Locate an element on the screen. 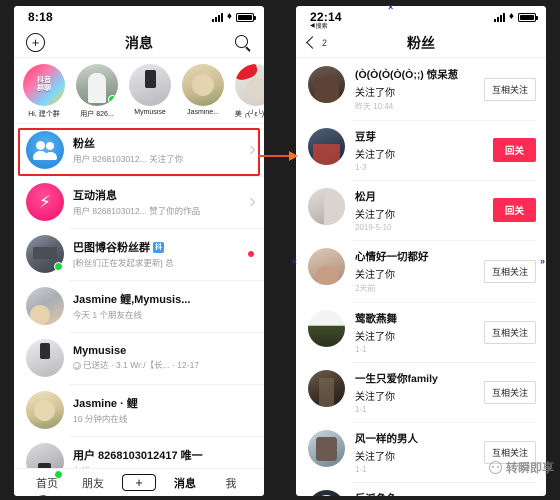  message-body: 巴图博谷粉丝群 抖 [粉丝们正在发起求更新] 总 is located at coordinates (156, 254).